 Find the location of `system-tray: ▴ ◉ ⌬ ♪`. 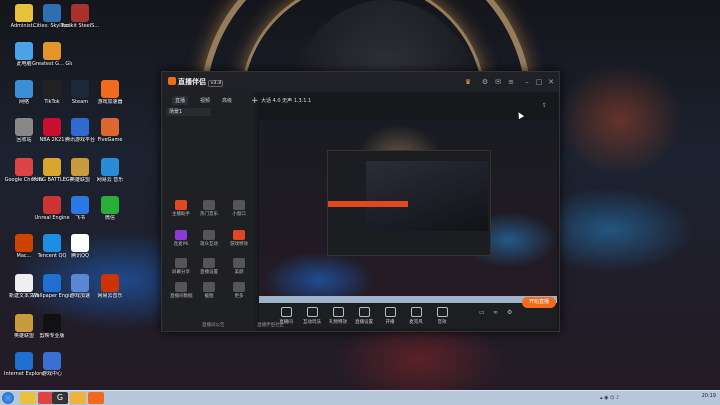

system-tray: ▴ ◉ ⌬ ♪ is located at coordinates (640, 398).